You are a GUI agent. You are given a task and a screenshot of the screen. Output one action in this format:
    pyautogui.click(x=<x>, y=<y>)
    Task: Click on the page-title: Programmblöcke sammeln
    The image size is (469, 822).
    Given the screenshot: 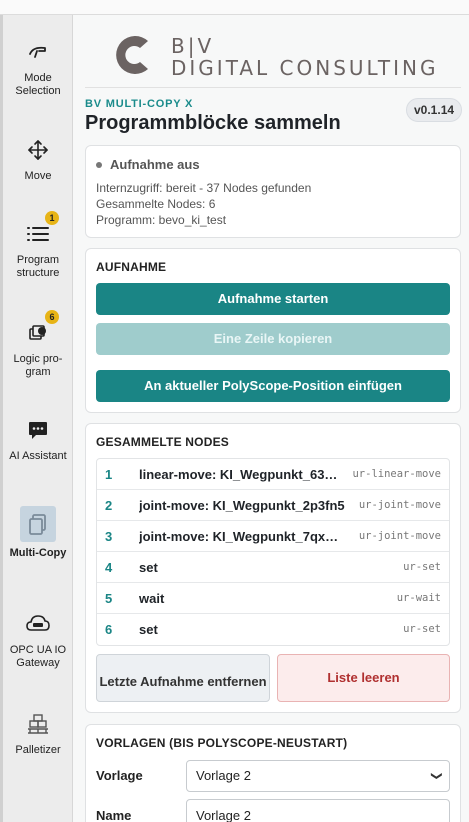 What is the action you would take?
    pyautogui.click(x=213, y=123)
    